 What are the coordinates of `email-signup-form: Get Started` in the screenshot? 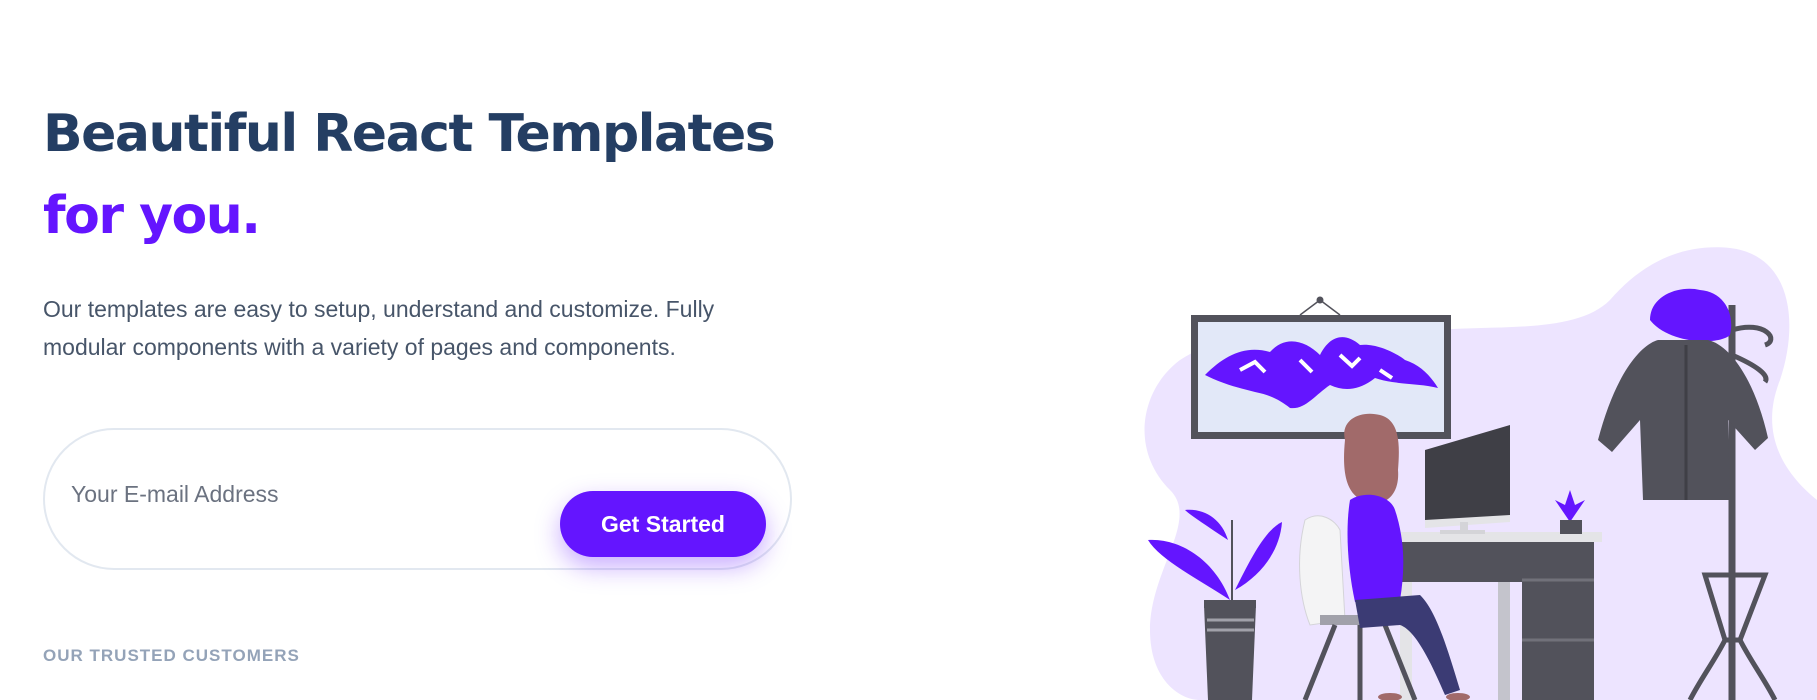 It's located at (417, 499).